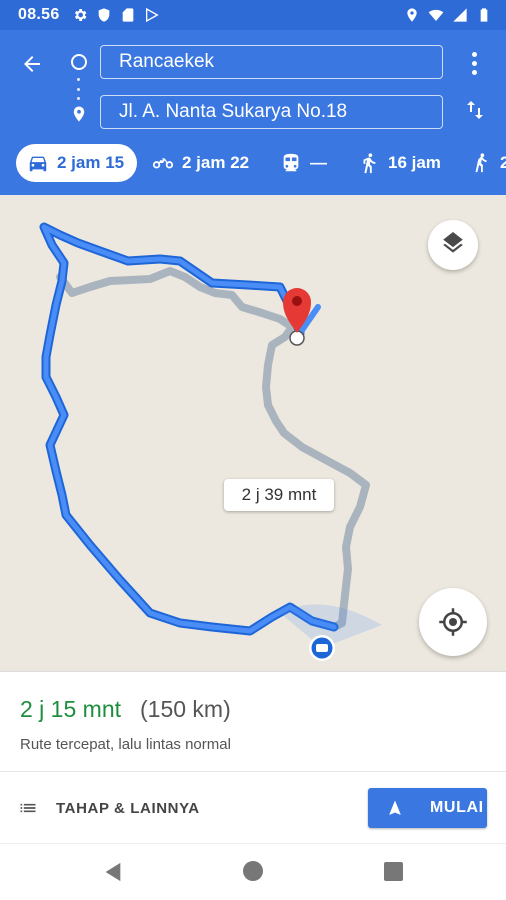 This screenshot has height=900, width=506. What do you see at coordinates (414, 162) in the screenshot?
I see `mode-walking-label: 16 jam` at bounding box center [414, 162].